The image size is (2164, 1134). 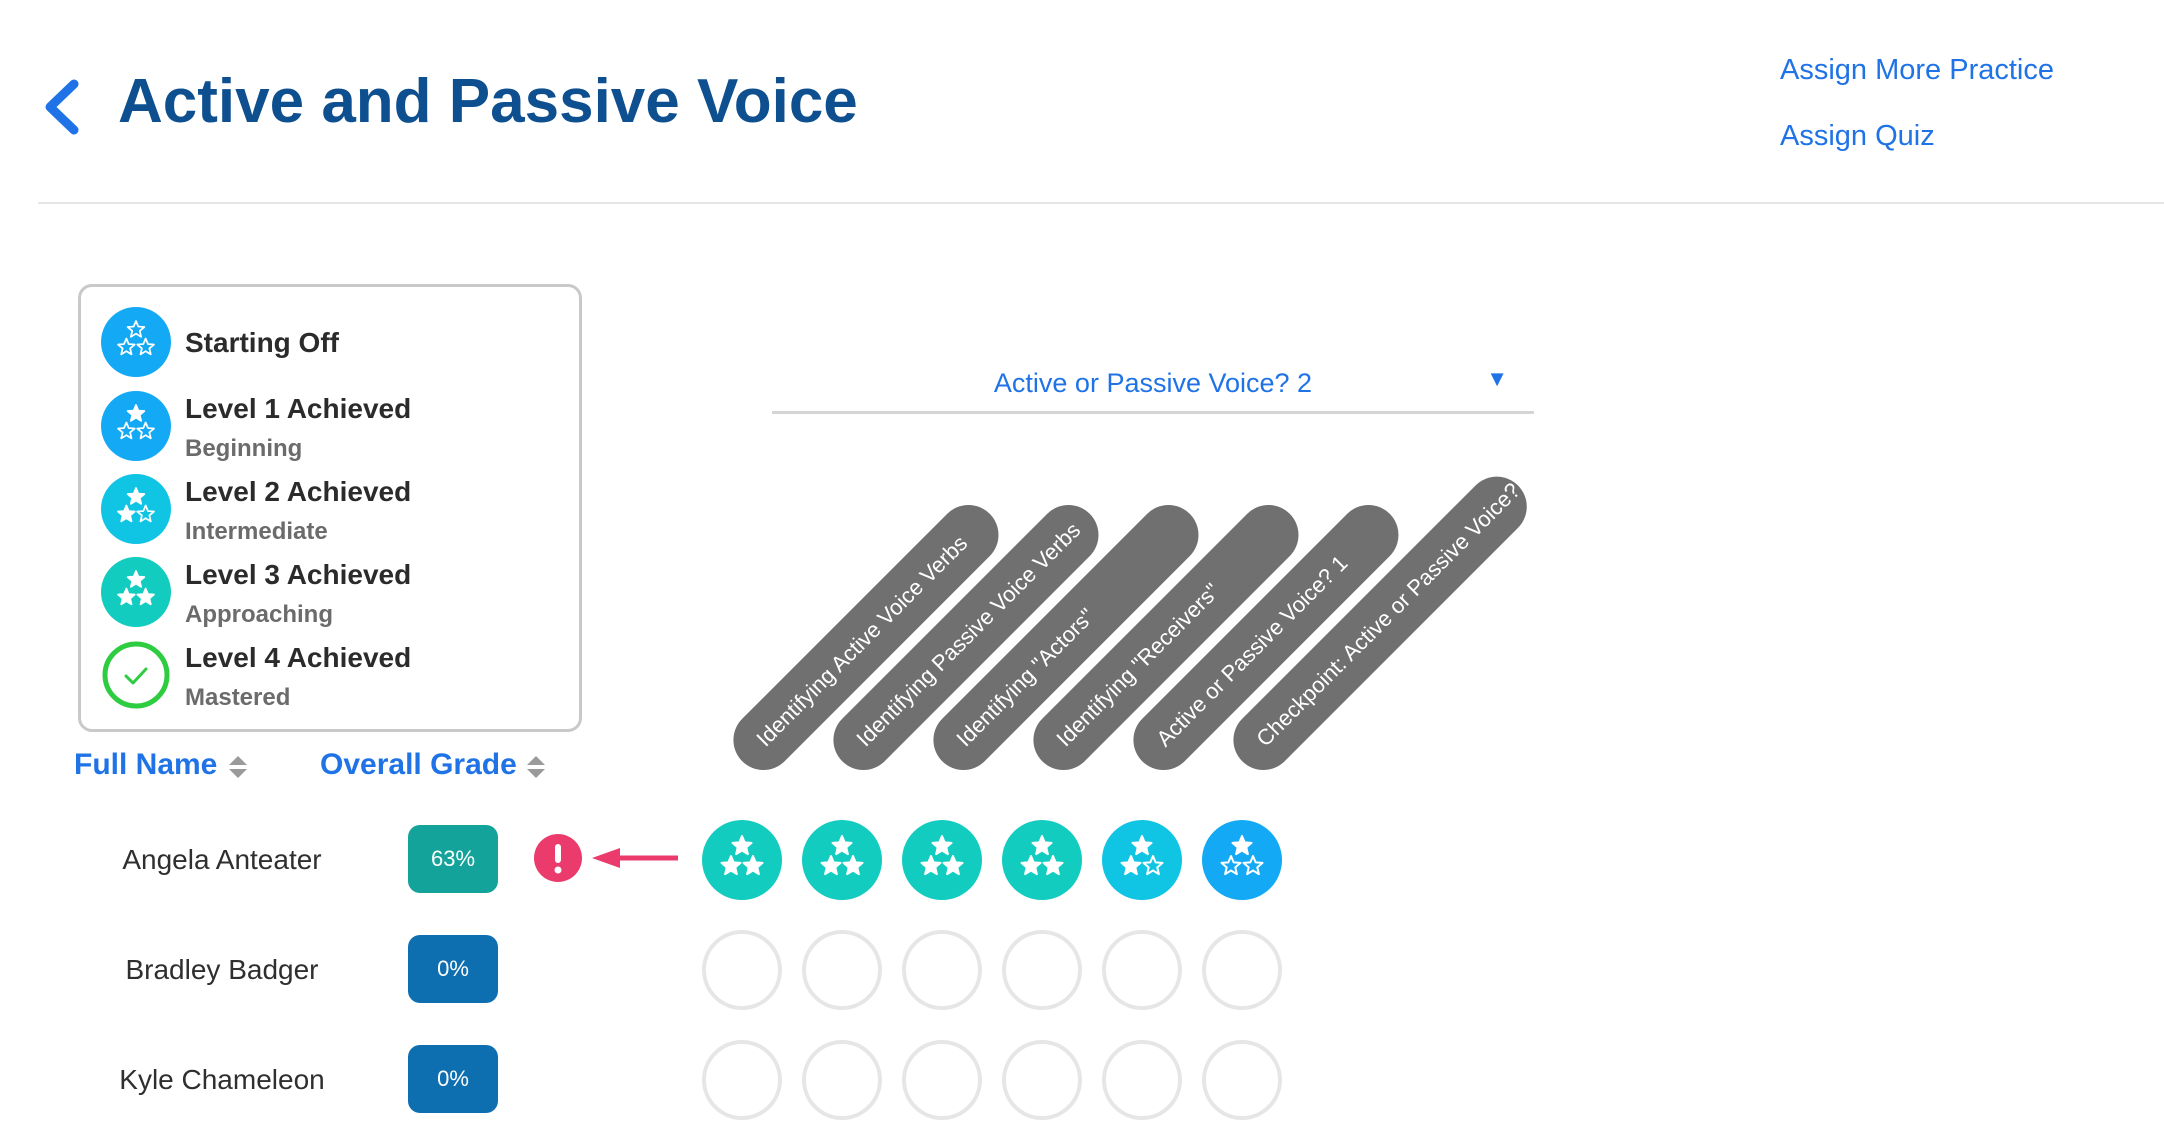 I want to click on student-name: Angela Anteater, so click(x=222, y=860).